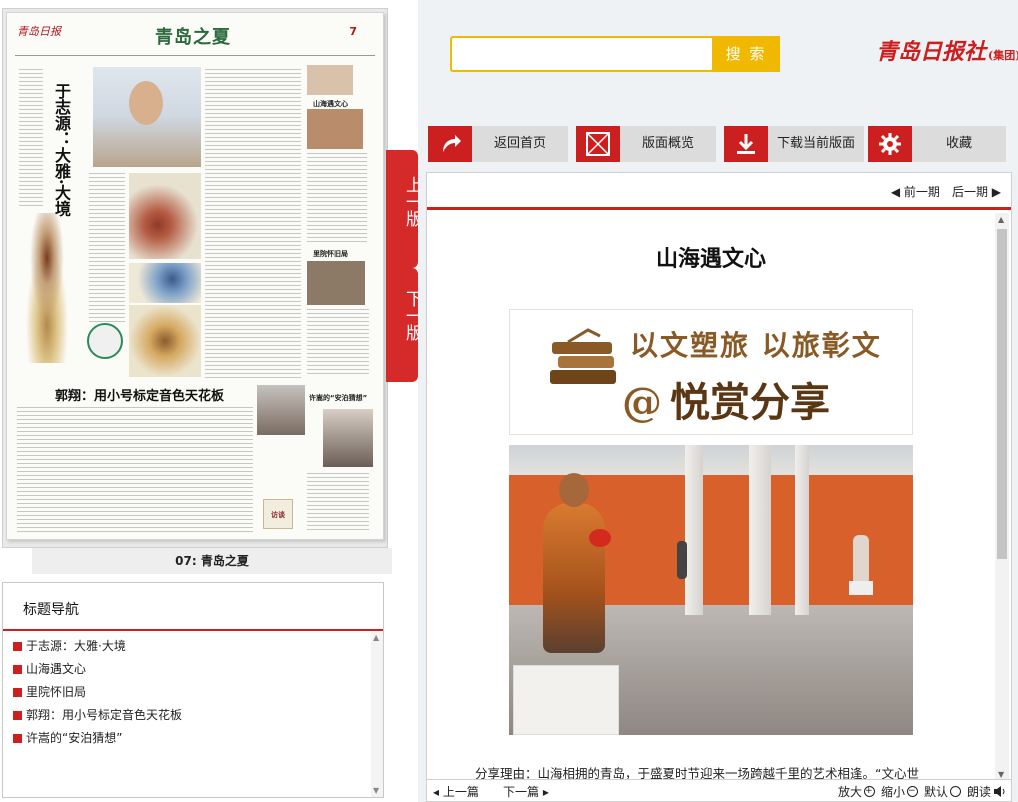 This screenshot has width=1018, height=802. I want to click on brand-logo: 青岛日报社 (集团), so click(947, 50).